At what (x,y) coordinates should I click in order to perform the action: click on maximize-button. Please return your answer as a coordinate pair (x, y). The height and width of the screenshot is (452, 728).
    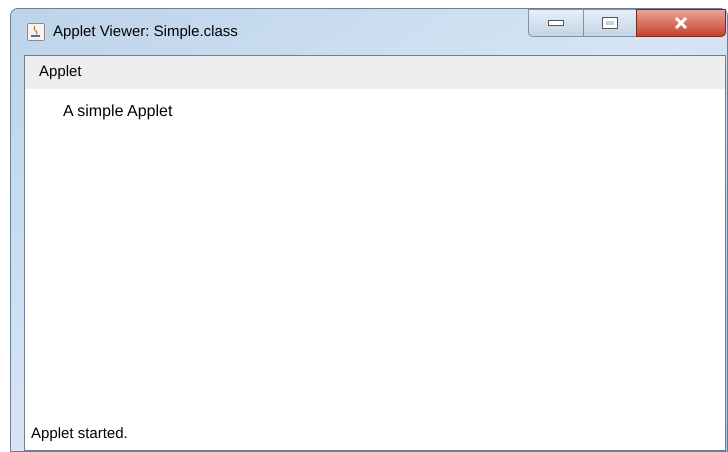
    Looking at the image, I should click on (610, 23).